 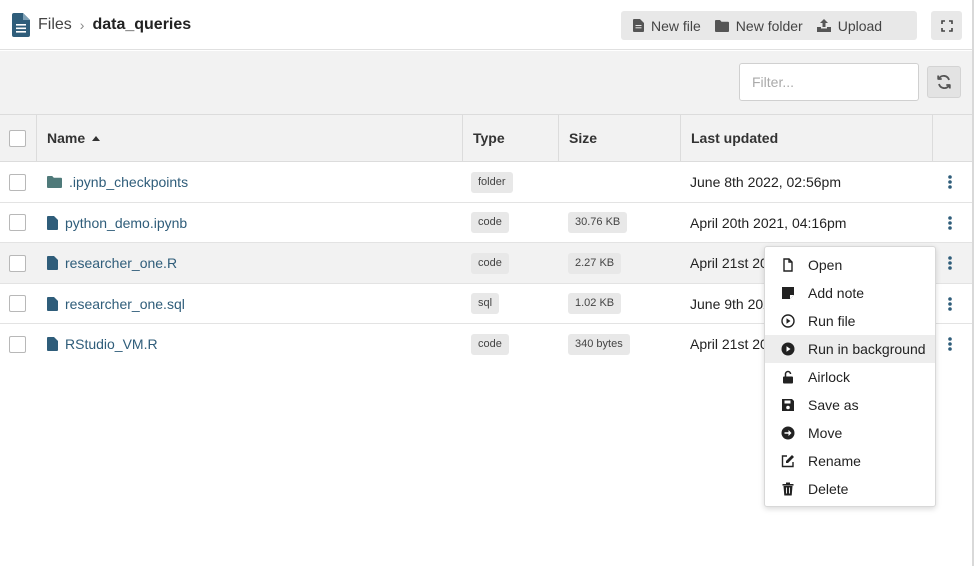 I want to click on last-updated: June 8th 2022, 02:56pm, so click(x=766, y=182).